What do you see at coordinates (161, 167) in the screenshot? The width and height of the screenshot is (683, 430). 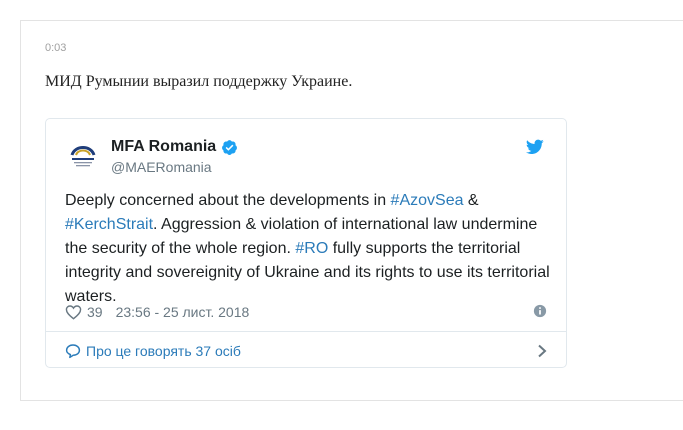 I see `author-handle: @MAERomania` at bounding box center [161, 167].